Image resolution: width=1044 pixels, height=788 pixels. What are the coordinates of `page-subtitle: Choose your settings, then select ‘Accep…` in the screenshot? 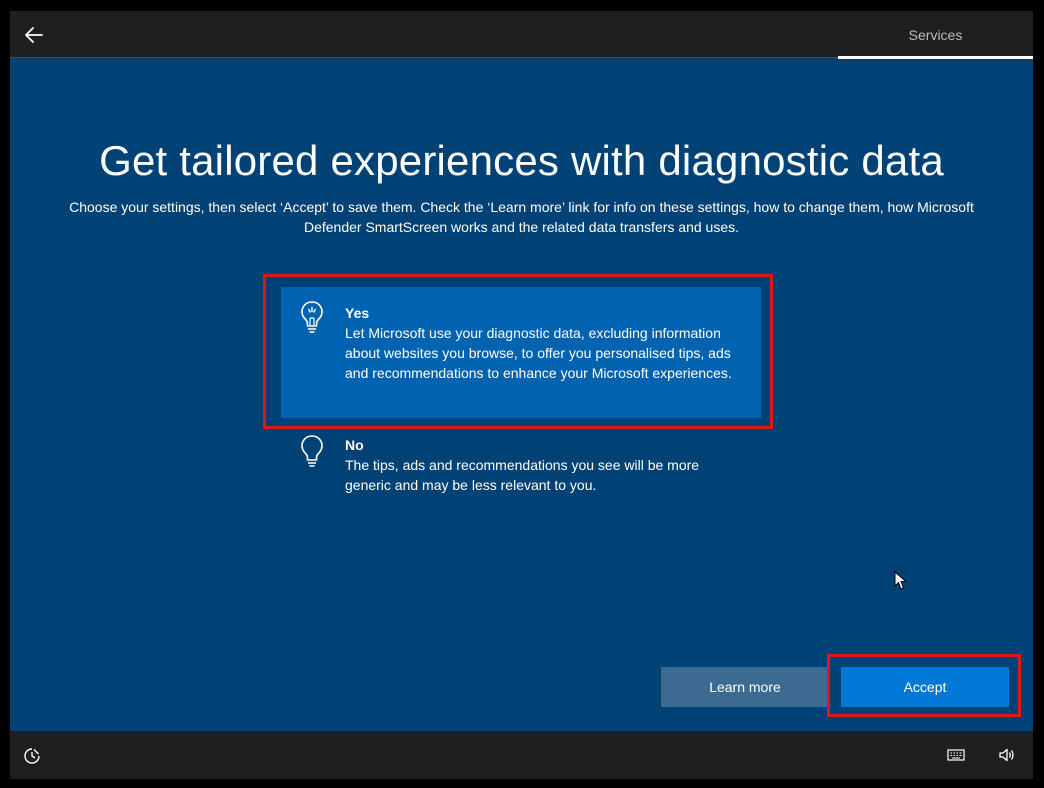 It's located at (521, 217).